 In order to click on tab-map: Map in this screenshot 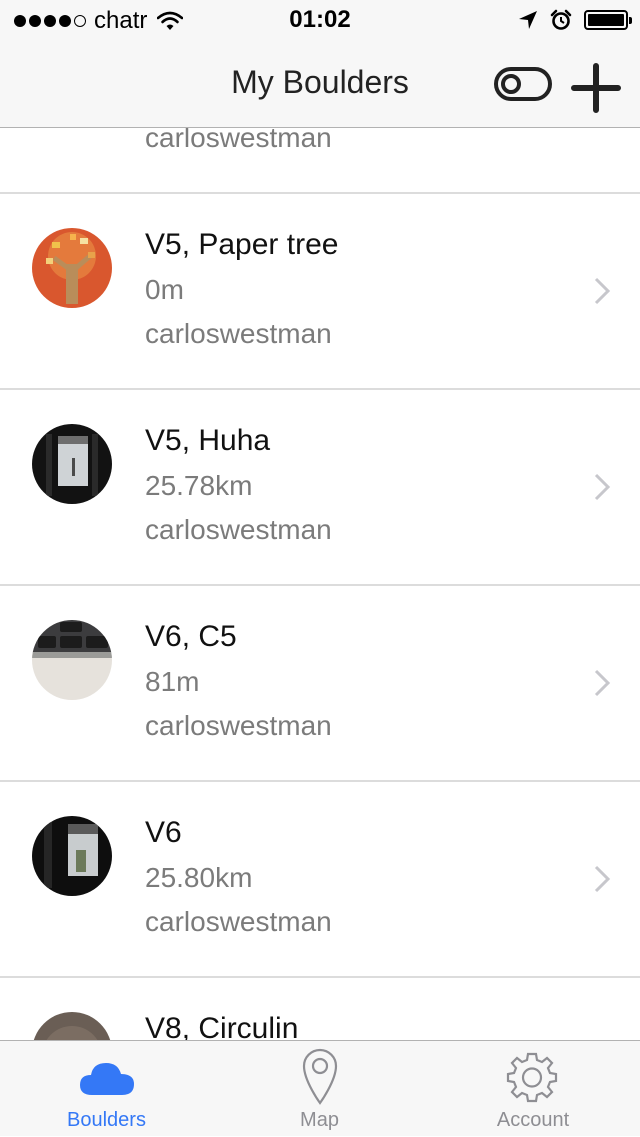, I will do `click(319, 1089)`.